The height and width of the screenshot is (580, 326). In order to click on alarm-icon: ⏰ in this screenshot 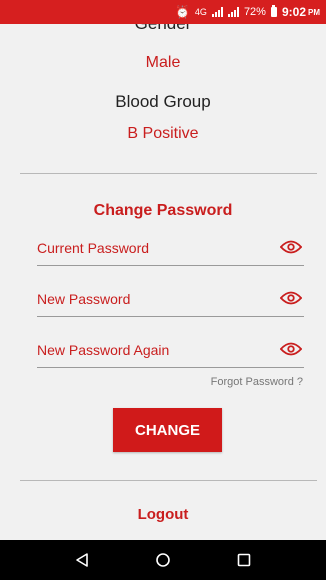, I will do `click(182, 12)`.